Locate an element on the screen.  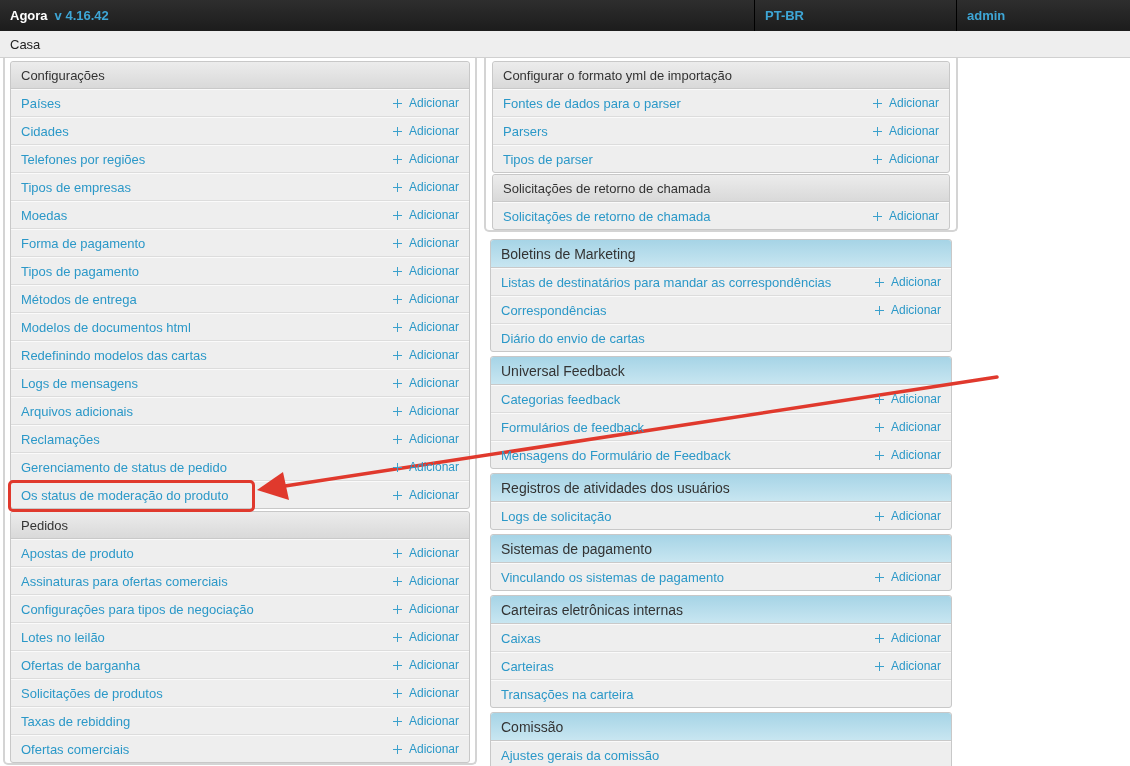
item-link: Solicitações de retorno de chamada is located at coordinates (607, 216).